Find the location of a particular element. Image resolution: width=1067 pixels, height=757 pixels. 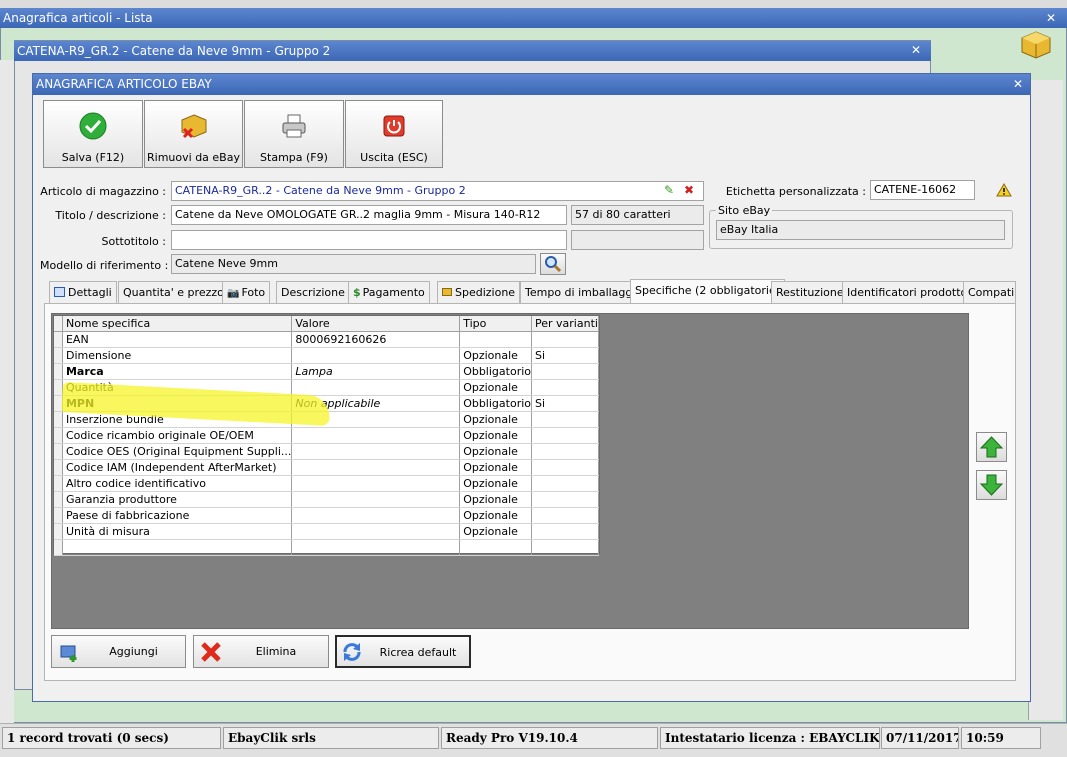

tab-specifiche: Specifiche (2 obbligatorie) is located at coordinates (708, 291).